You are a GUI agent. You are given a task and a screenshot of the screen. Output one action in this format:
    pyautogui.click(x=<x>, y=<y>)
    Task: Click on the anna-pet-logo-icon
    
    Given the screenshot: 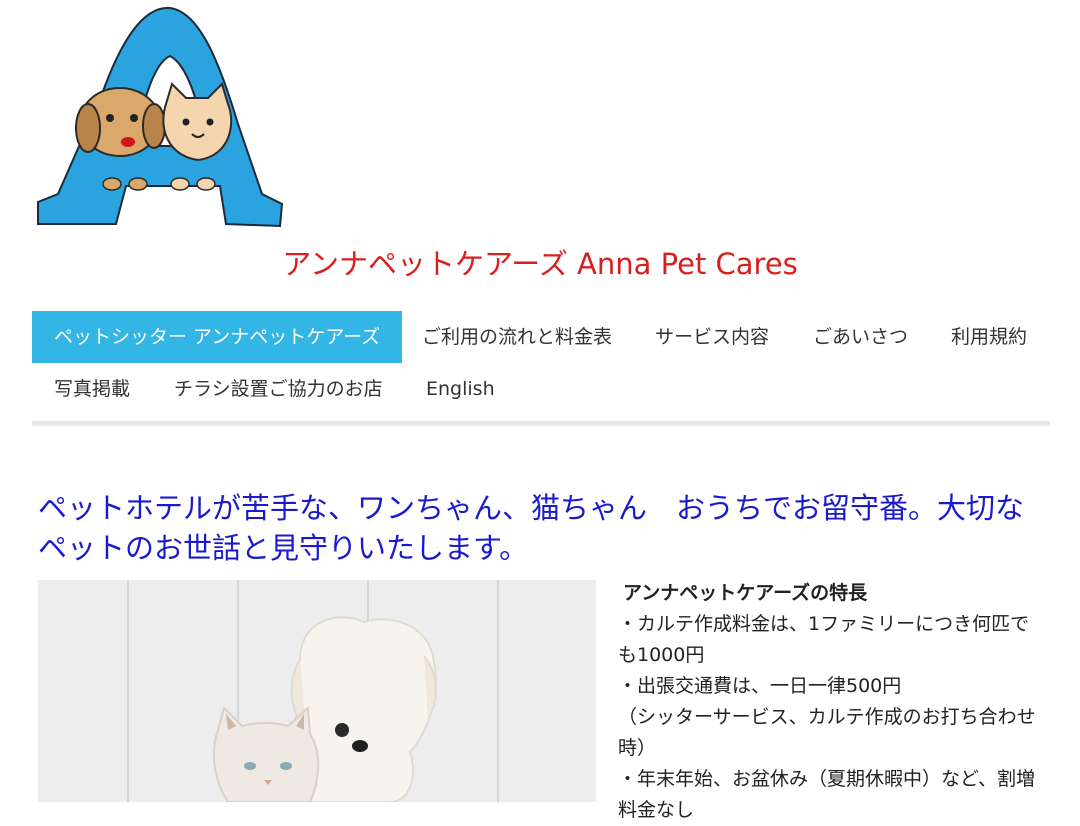 What is the action you would take?
    pyautogui.click(x=160, y=117)
    